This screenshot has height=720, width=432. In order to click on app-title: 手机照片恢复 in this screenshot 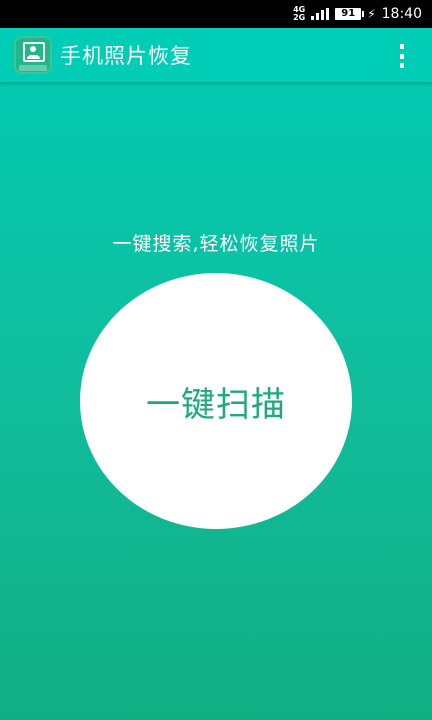, I will do `click(126, 56)`.